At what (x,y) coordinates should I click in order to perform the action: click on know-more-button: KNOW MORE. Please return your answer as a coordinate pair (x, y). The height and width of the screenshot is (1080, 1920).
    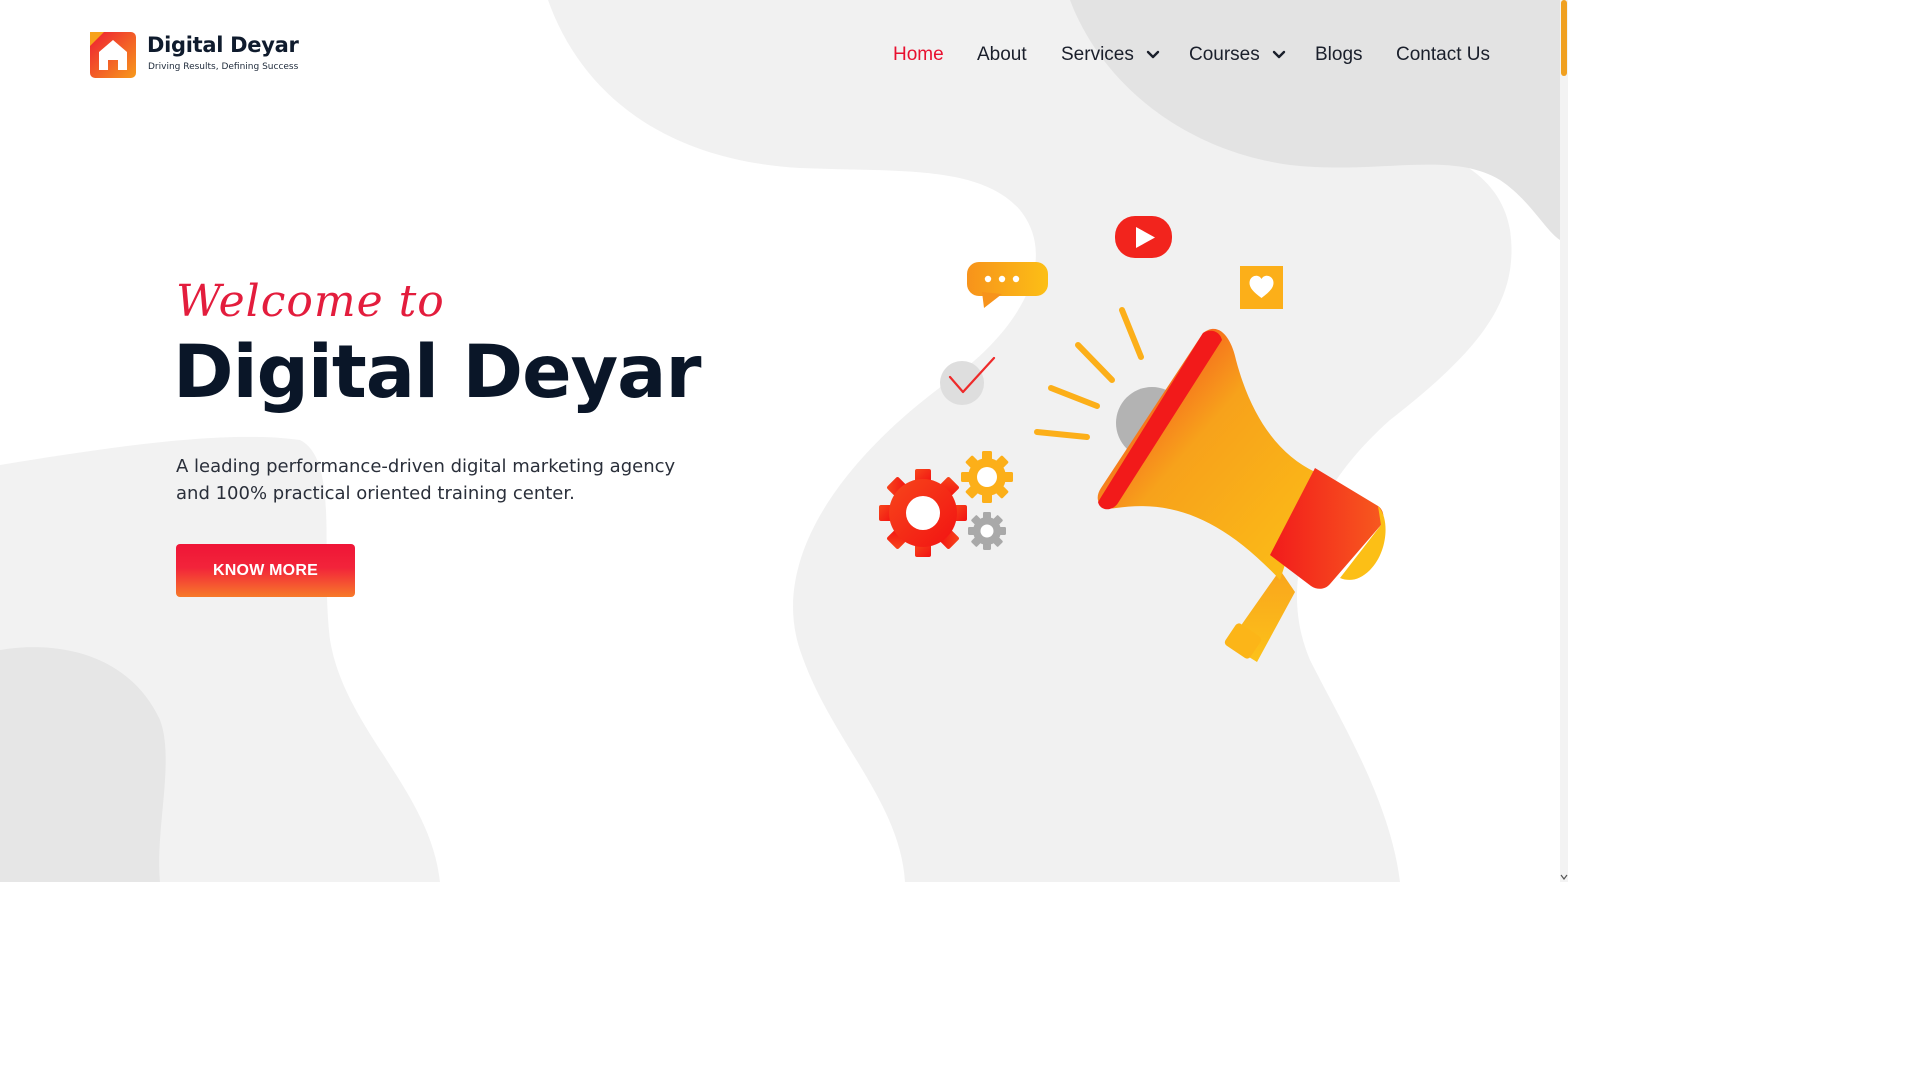
    Looking at the image, I should click on (265, 570).